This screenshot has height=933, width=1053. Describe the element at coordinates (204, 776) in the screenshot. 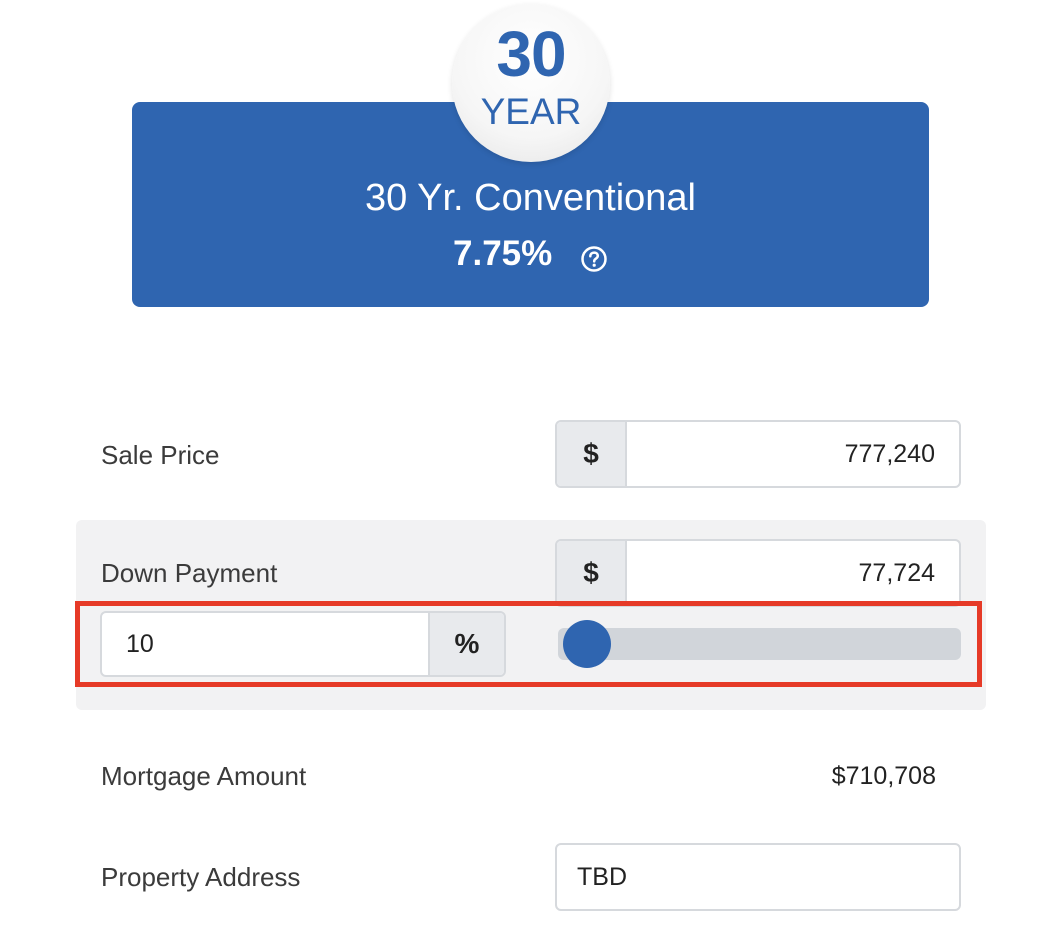

I see `mortgage-amount-label: Mortgage Amount` at that location.